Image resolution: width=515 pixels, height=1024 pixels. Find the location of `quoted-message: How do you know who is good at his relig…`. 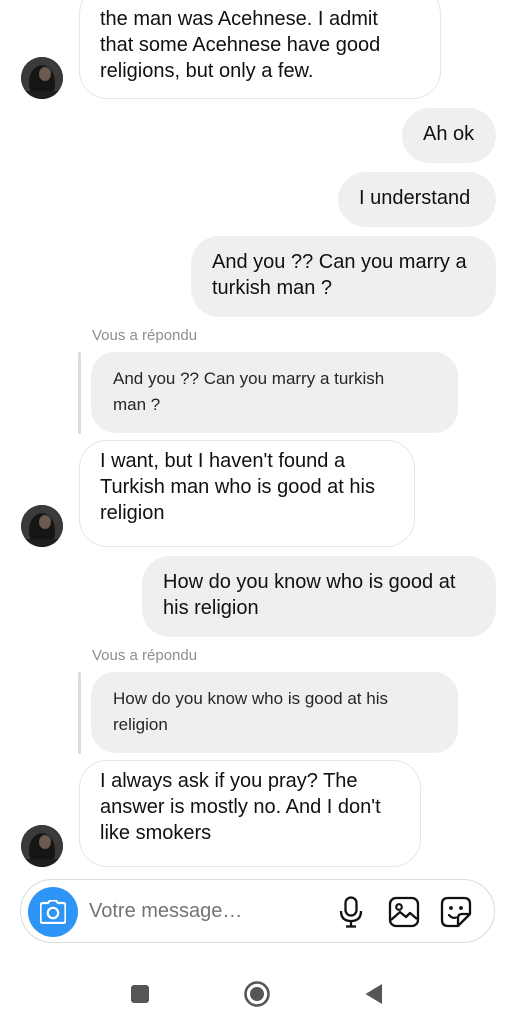

quoted-message: How do you know who is good at his relig… is located at coordinates (274, 712).